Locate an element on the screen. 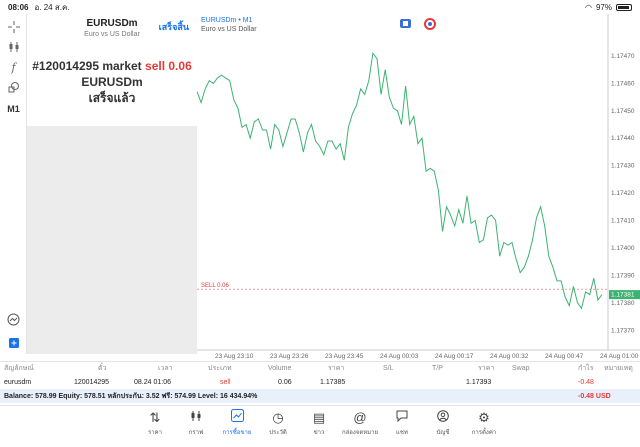  tab-label: บัญชี is located at coordinates (443, 433).